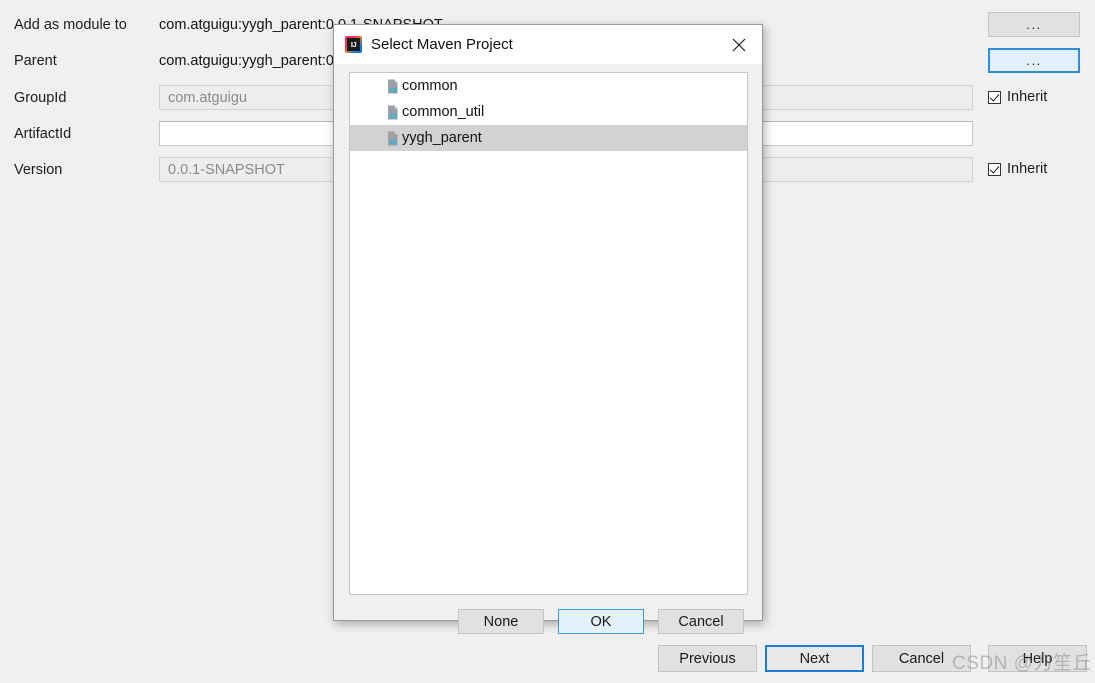 The image size is (1095, 683). What do you see at coordinates (1027, 169) in the screenshot?
I see `inherit-label-version: Inherit` at bounding box center [1027, 169].